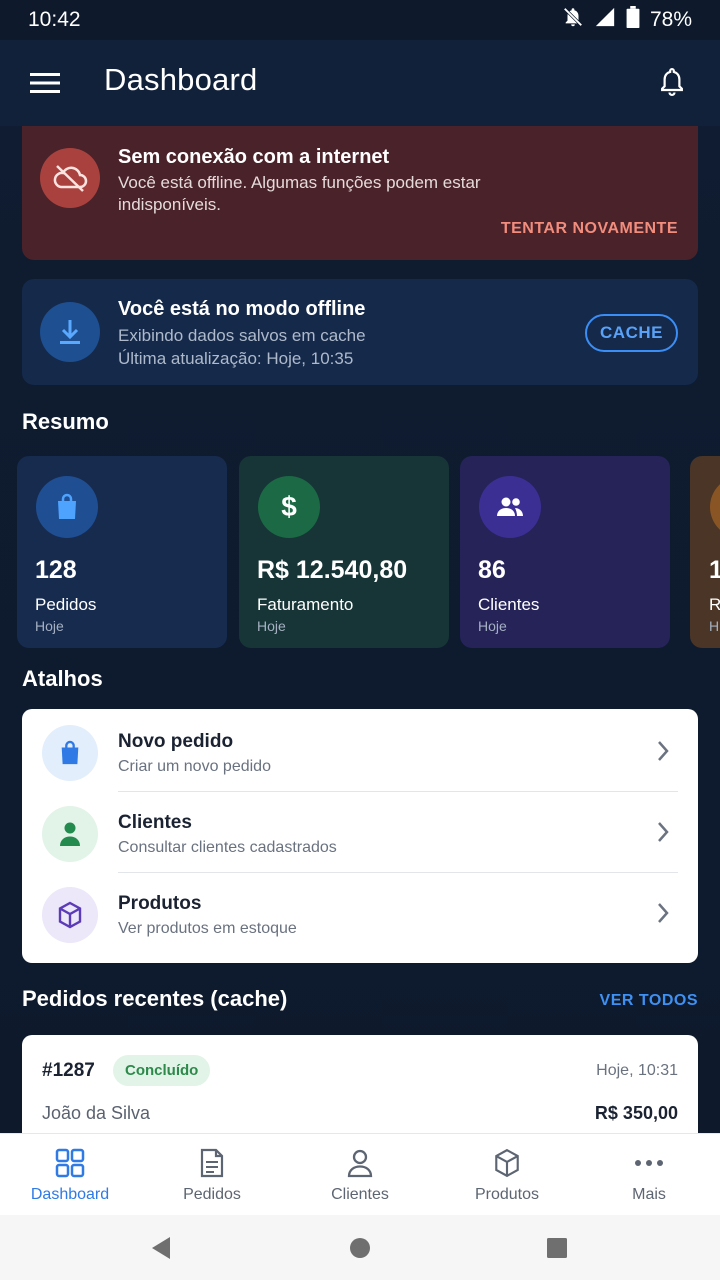 Image resolution: width=720 pixels, height=1280 pixels. I want to click on home-icon, so click(360, 1248).